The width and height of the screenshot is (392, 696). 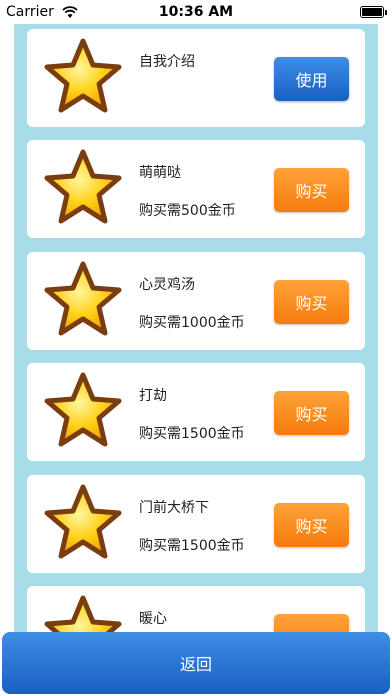 What do you see at coordinates (373, 12) in the screenshot?
I see `battery-icon` at bounding box center [373, 12].